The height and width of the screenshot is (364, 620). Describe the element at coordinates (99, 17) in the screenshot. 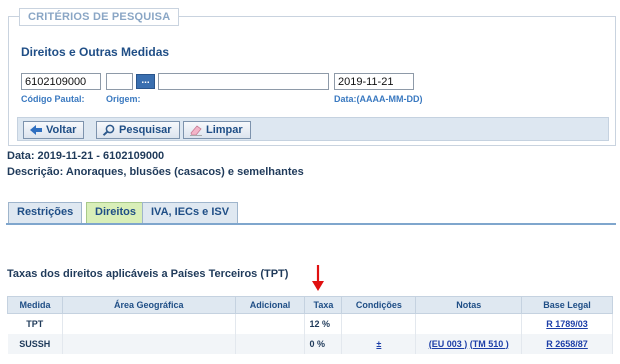

I see `search-criteria-legend: CRITÉRIOS DE PESQUISA` at that location.